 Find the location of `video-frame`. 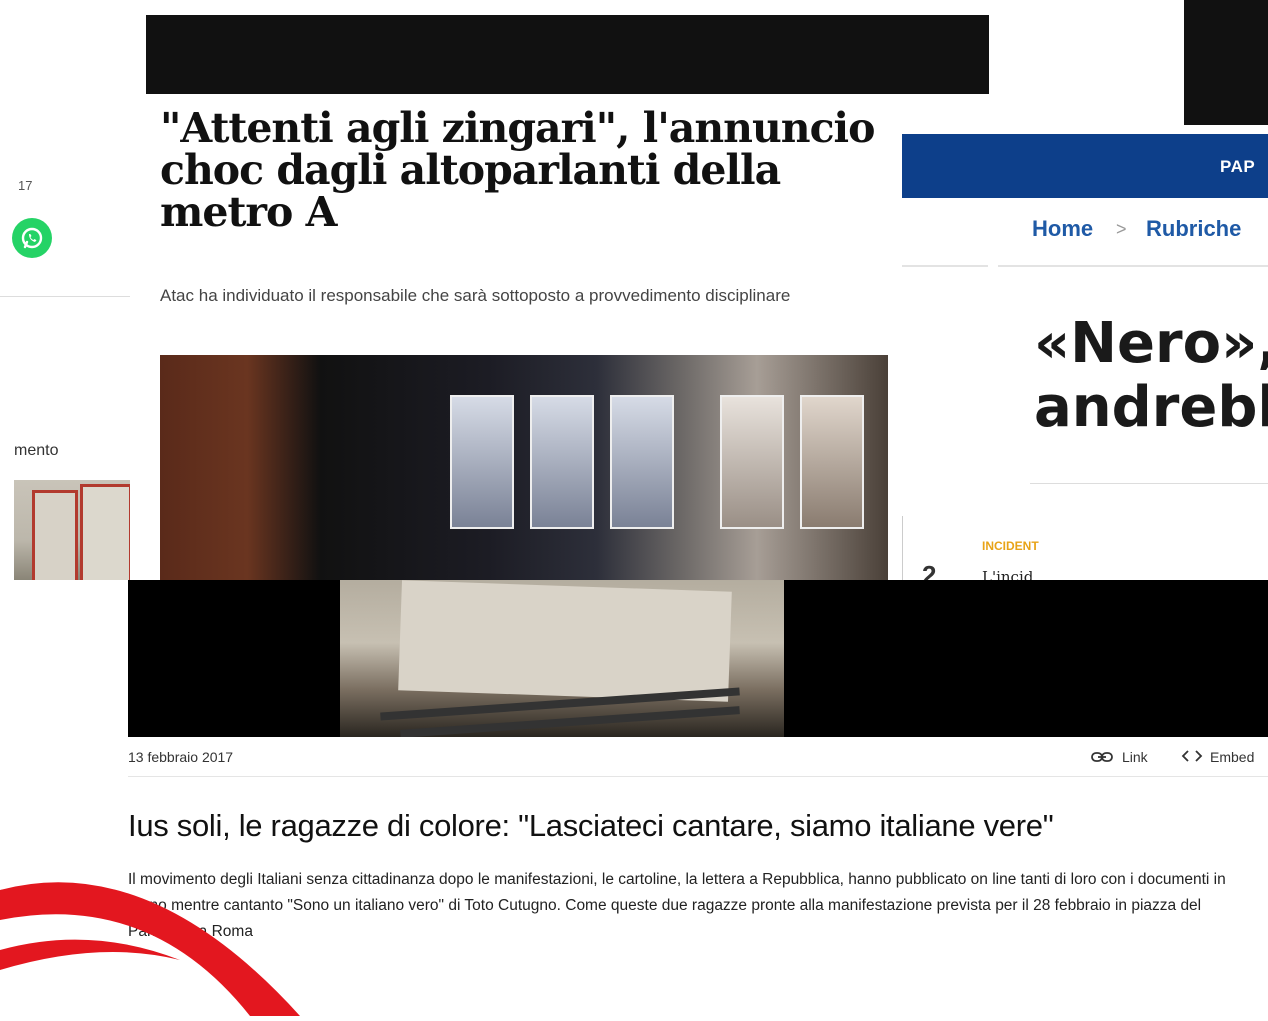

video-frame is located at coordinates (562, 658).